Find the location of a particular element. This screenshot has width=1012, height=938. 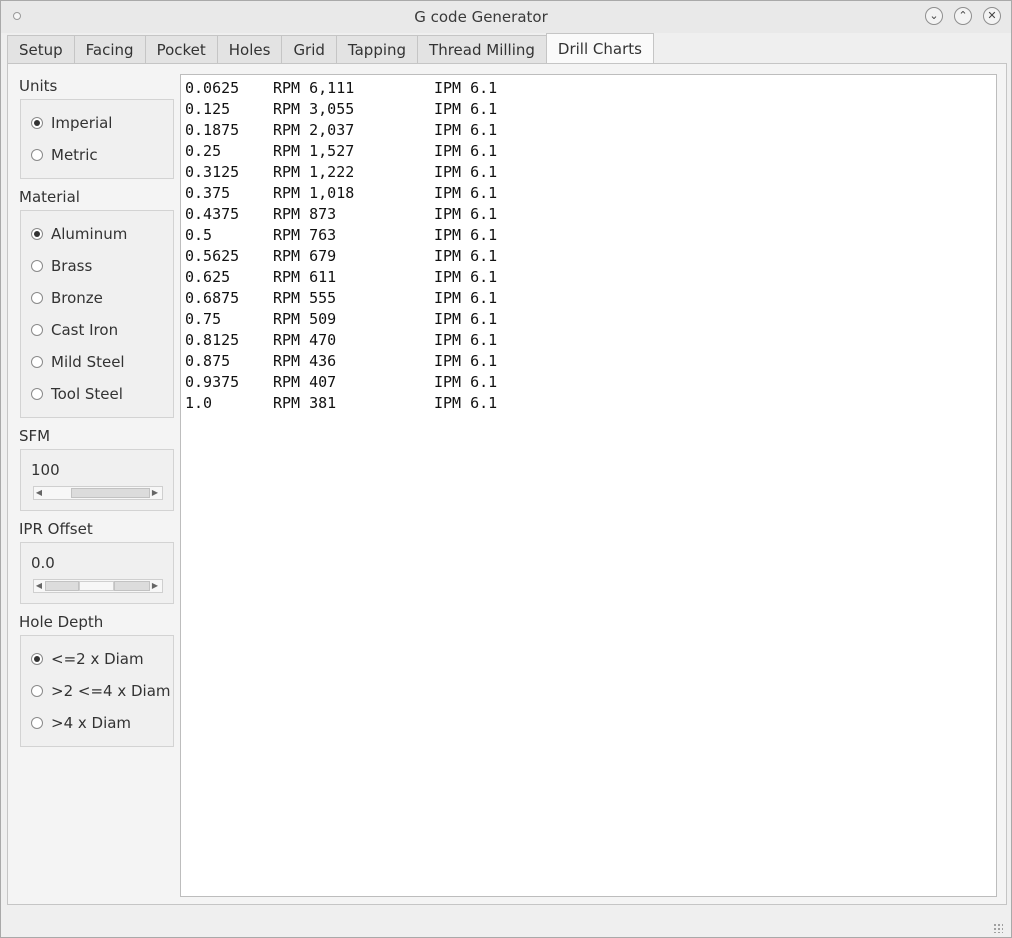

maximize-icon: ⌃ is located at coordinates (963, 16).